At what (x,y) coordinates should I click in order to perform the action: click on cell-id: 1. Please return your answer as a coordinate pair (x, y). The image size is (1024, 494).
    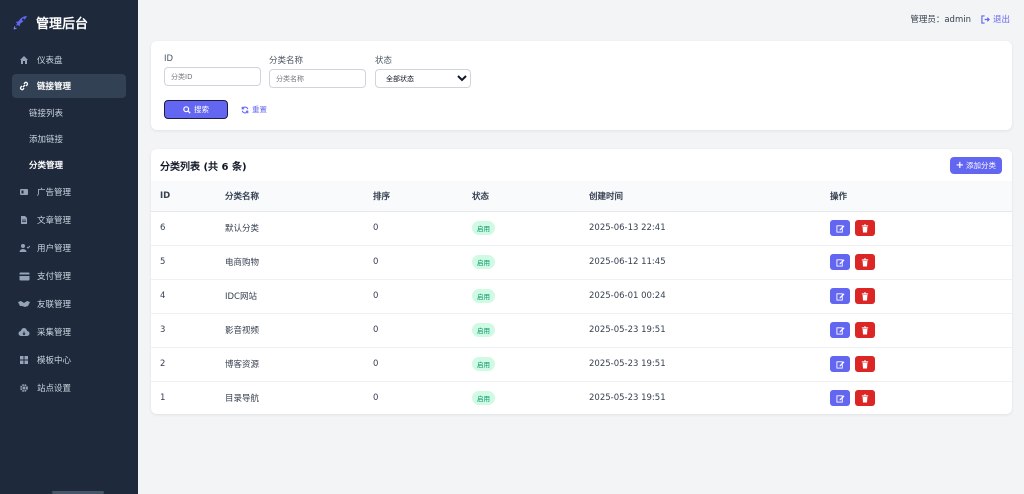
    Looking at the image, I should click on (188, 398).